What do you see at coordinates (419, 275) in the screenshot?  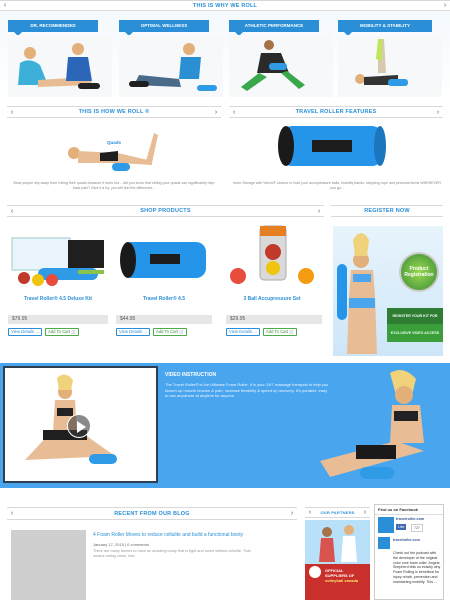 I see `badge-line: Registration` at bounding box center [419, 275].